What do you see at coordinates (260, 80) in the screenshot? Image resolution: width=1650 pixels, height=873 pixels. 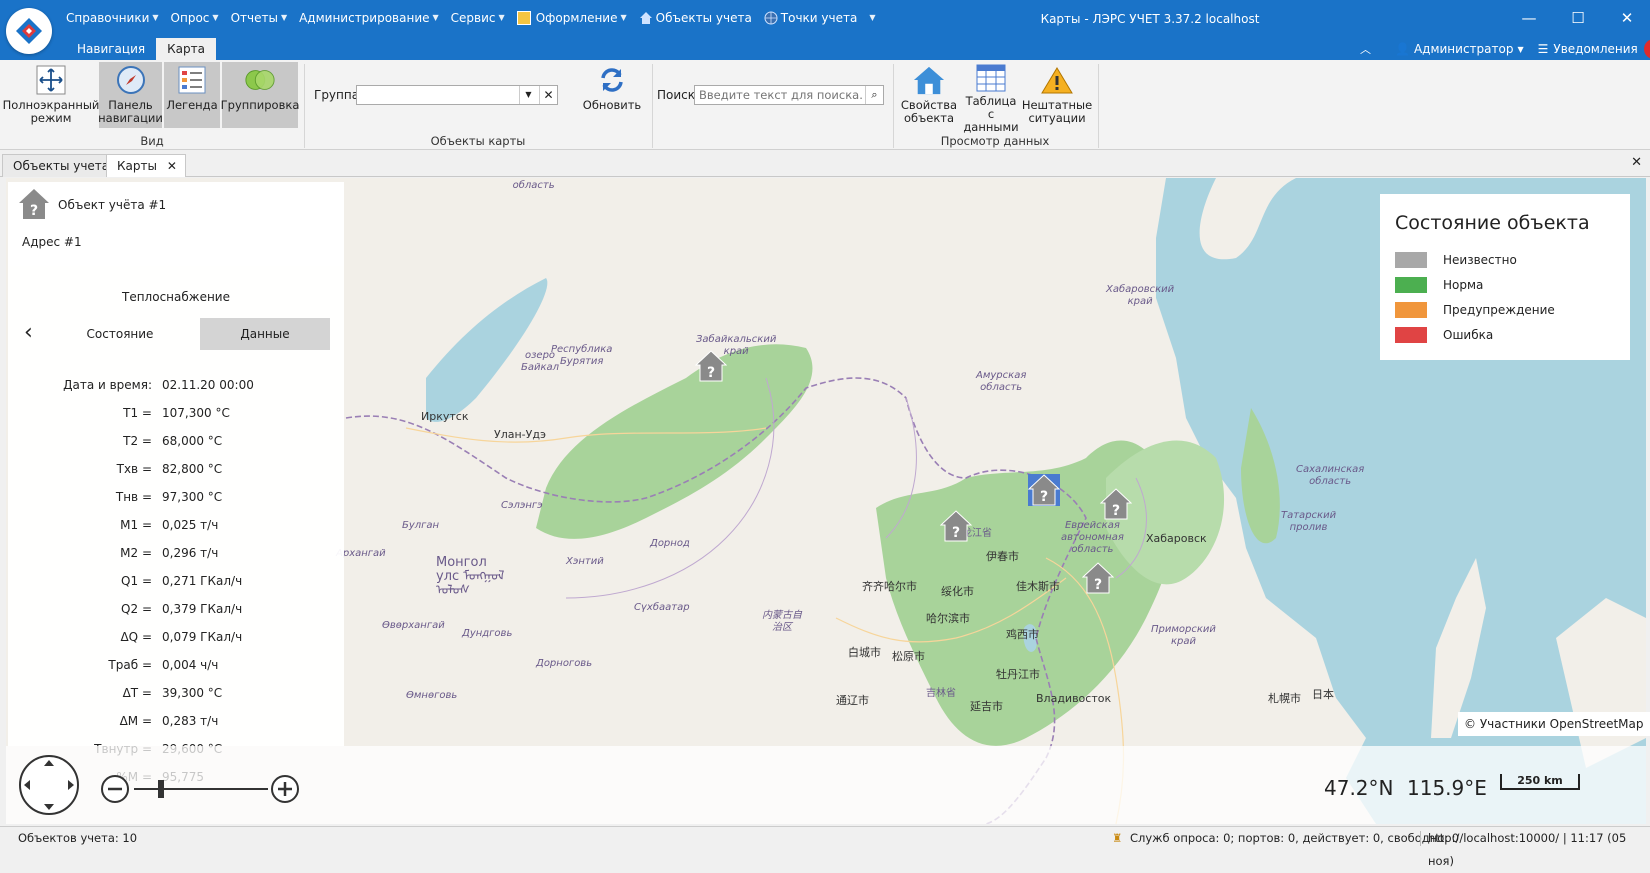 I see `grouping-icon` at bounding box center [260, 80].